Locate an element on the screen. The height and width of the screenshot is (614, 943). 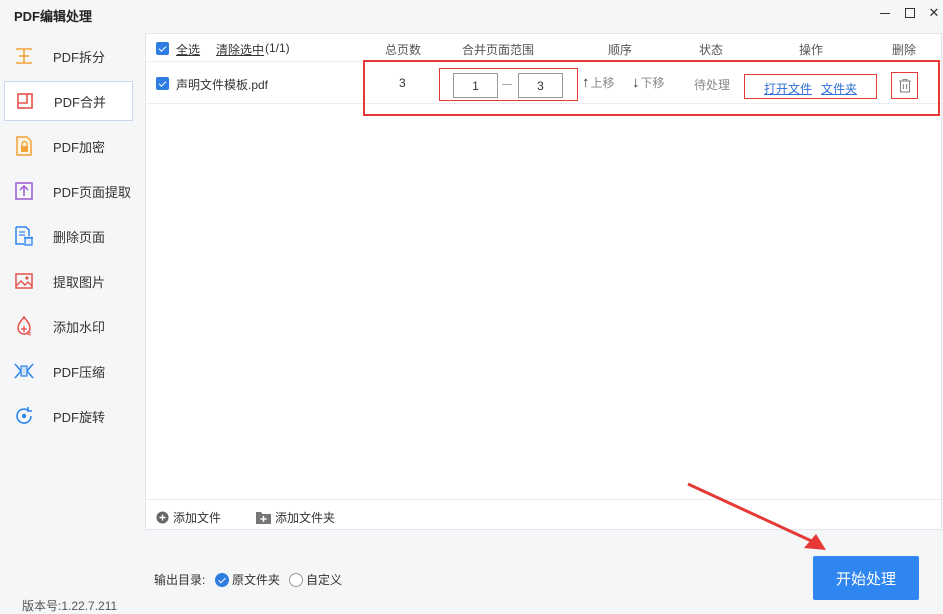
add-folder-button: 添加文件夹 is located at coordinates (295, 517).